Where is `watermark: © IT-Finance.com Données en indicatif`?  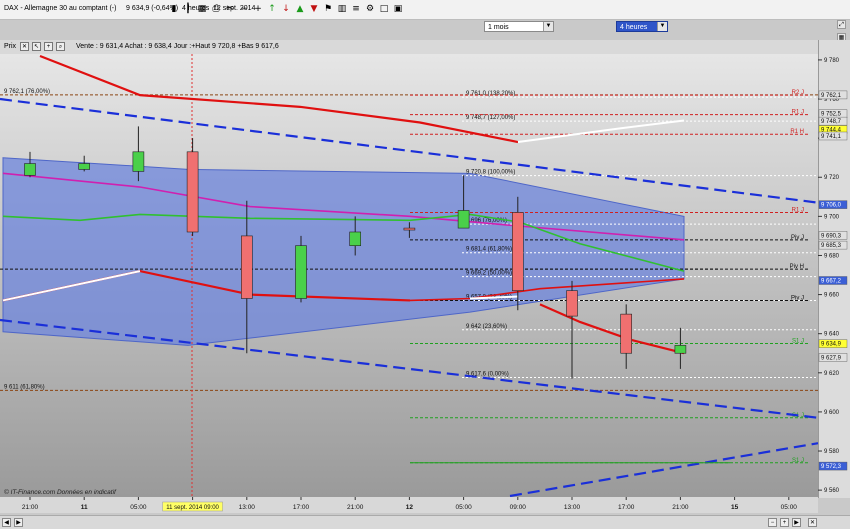 watermark: © IT-Finance.com Données en indicatif is located at coordinates (60, 492).